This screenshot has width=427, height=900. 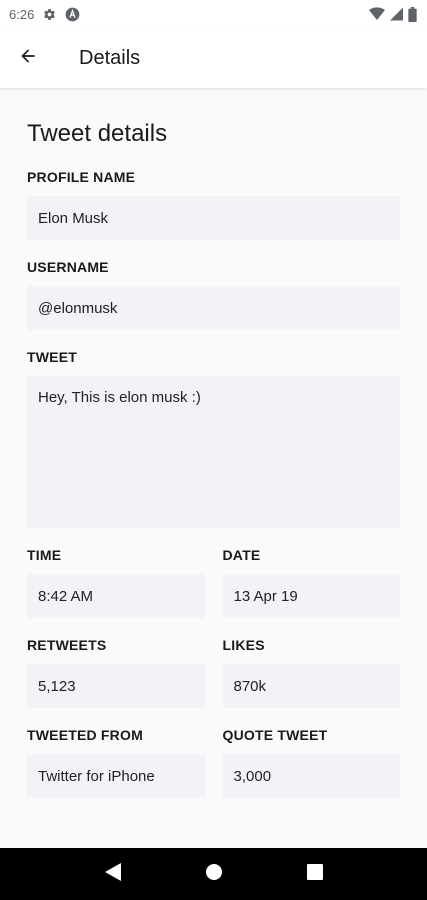 I want to click on status-right, so click(x=393, y=14).